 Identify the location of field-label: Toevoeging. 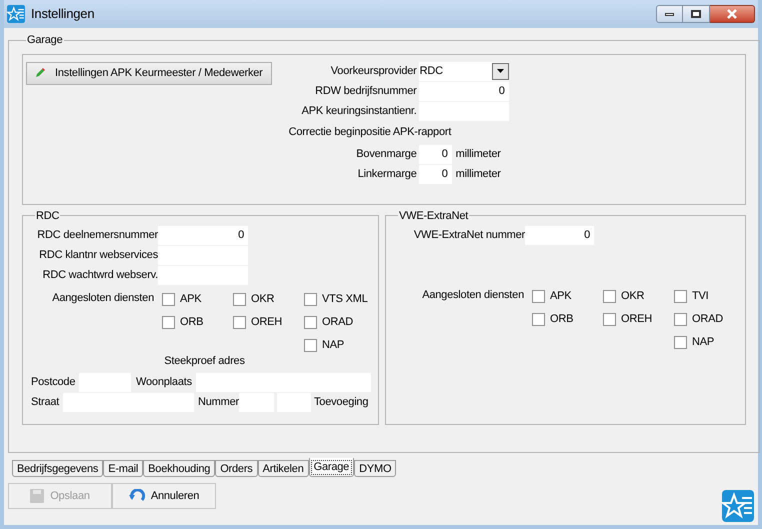
(341, 402).